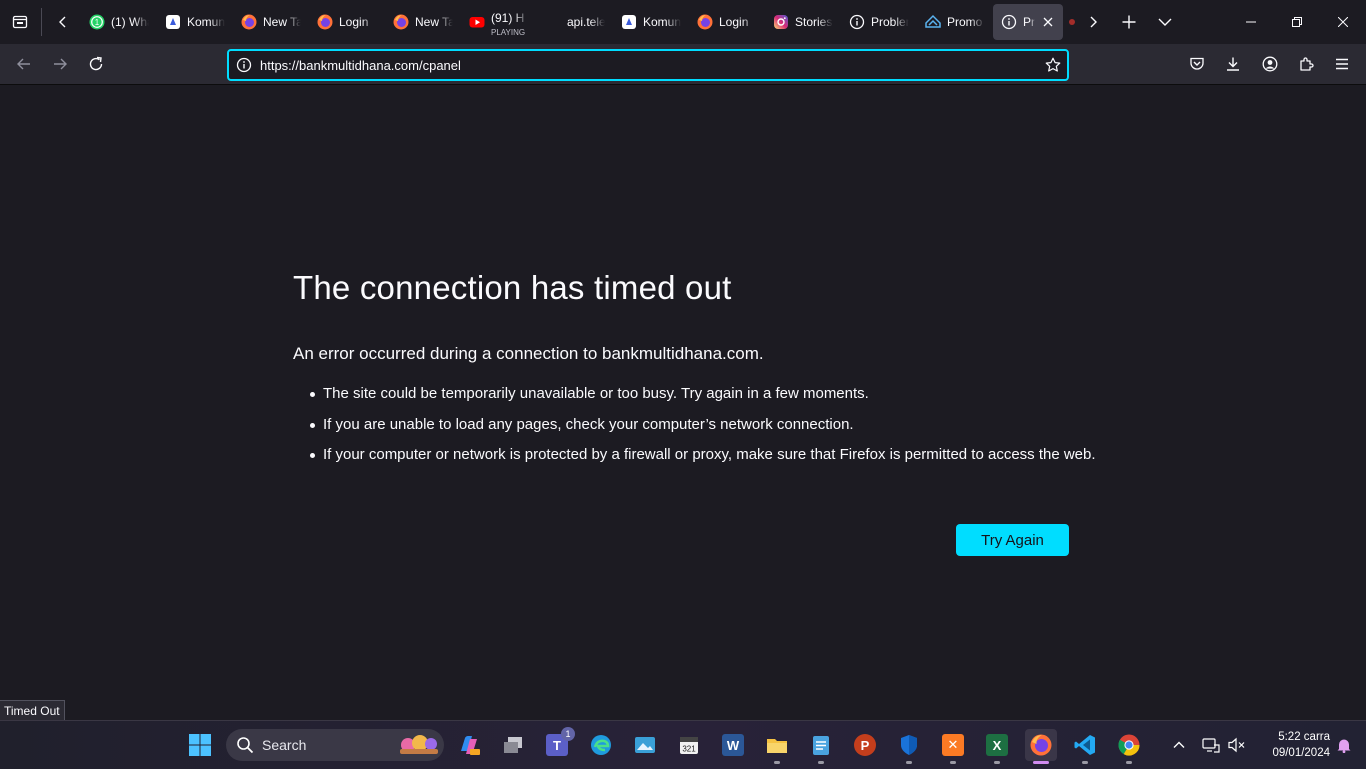 The image size is (1366, 769). What do you see at coordinates (1342, 64) in the screenshot?
I see `app-menu-button` at bounding box center [1342, 64].